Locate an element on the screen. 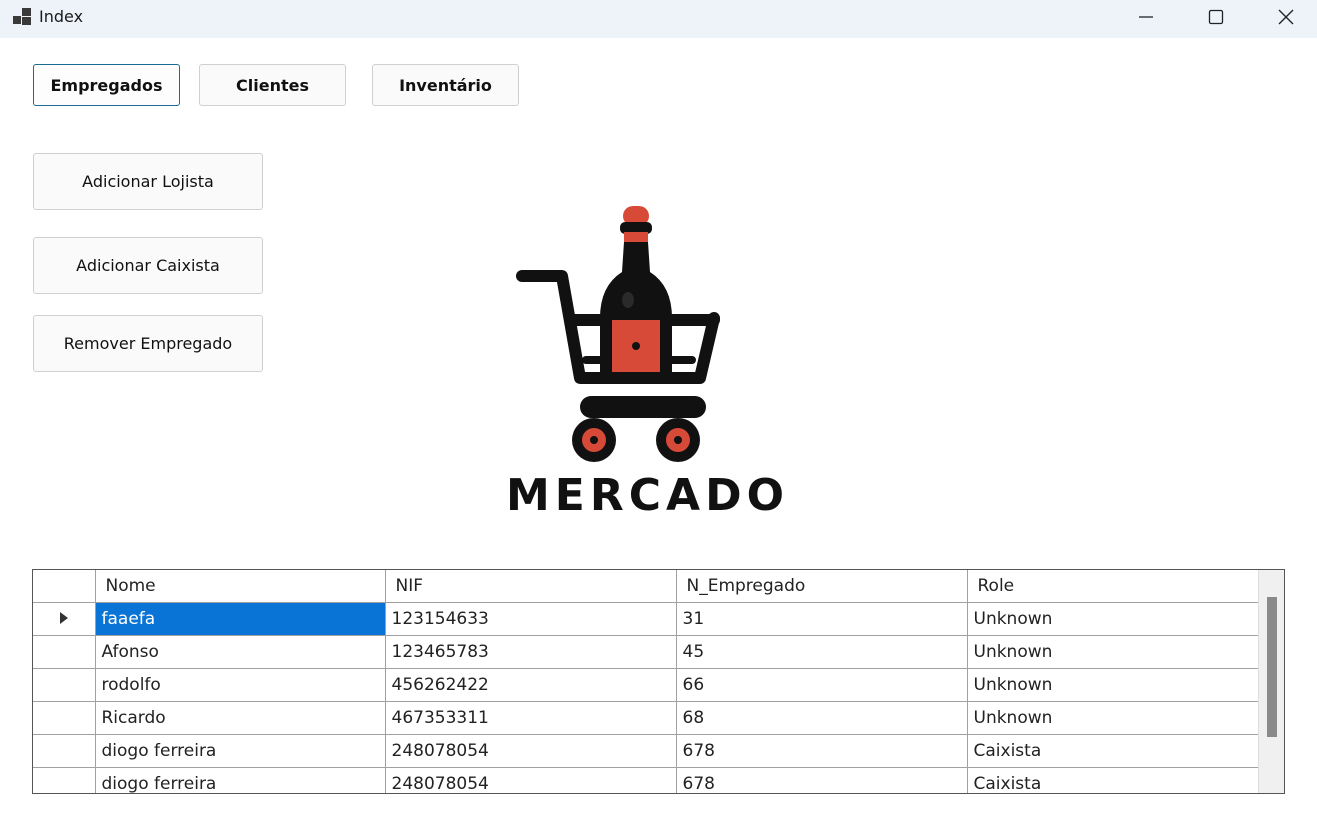 This screenshot has height=816, width=1317. column-header-n-empregado: N_Empregado is located at coordinates (822, 586).